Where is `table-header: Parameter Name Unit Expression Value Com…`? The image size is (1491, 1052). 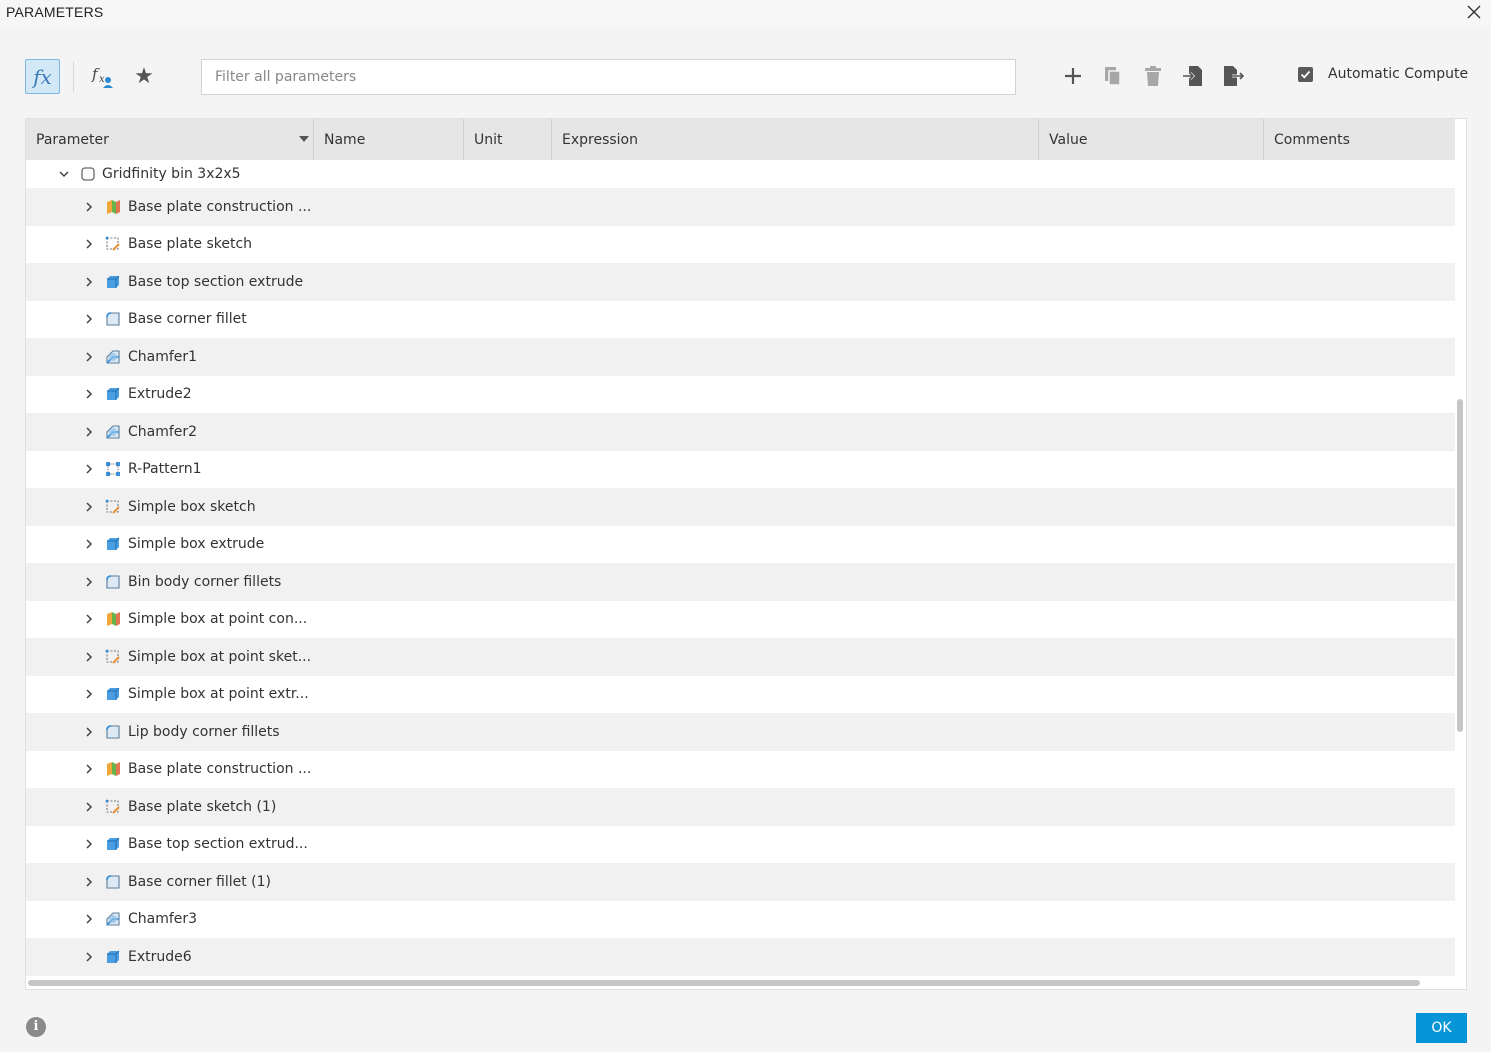 table-header: Parameter Name Unit Expression Value Com… is located at coordinates (740, 139).